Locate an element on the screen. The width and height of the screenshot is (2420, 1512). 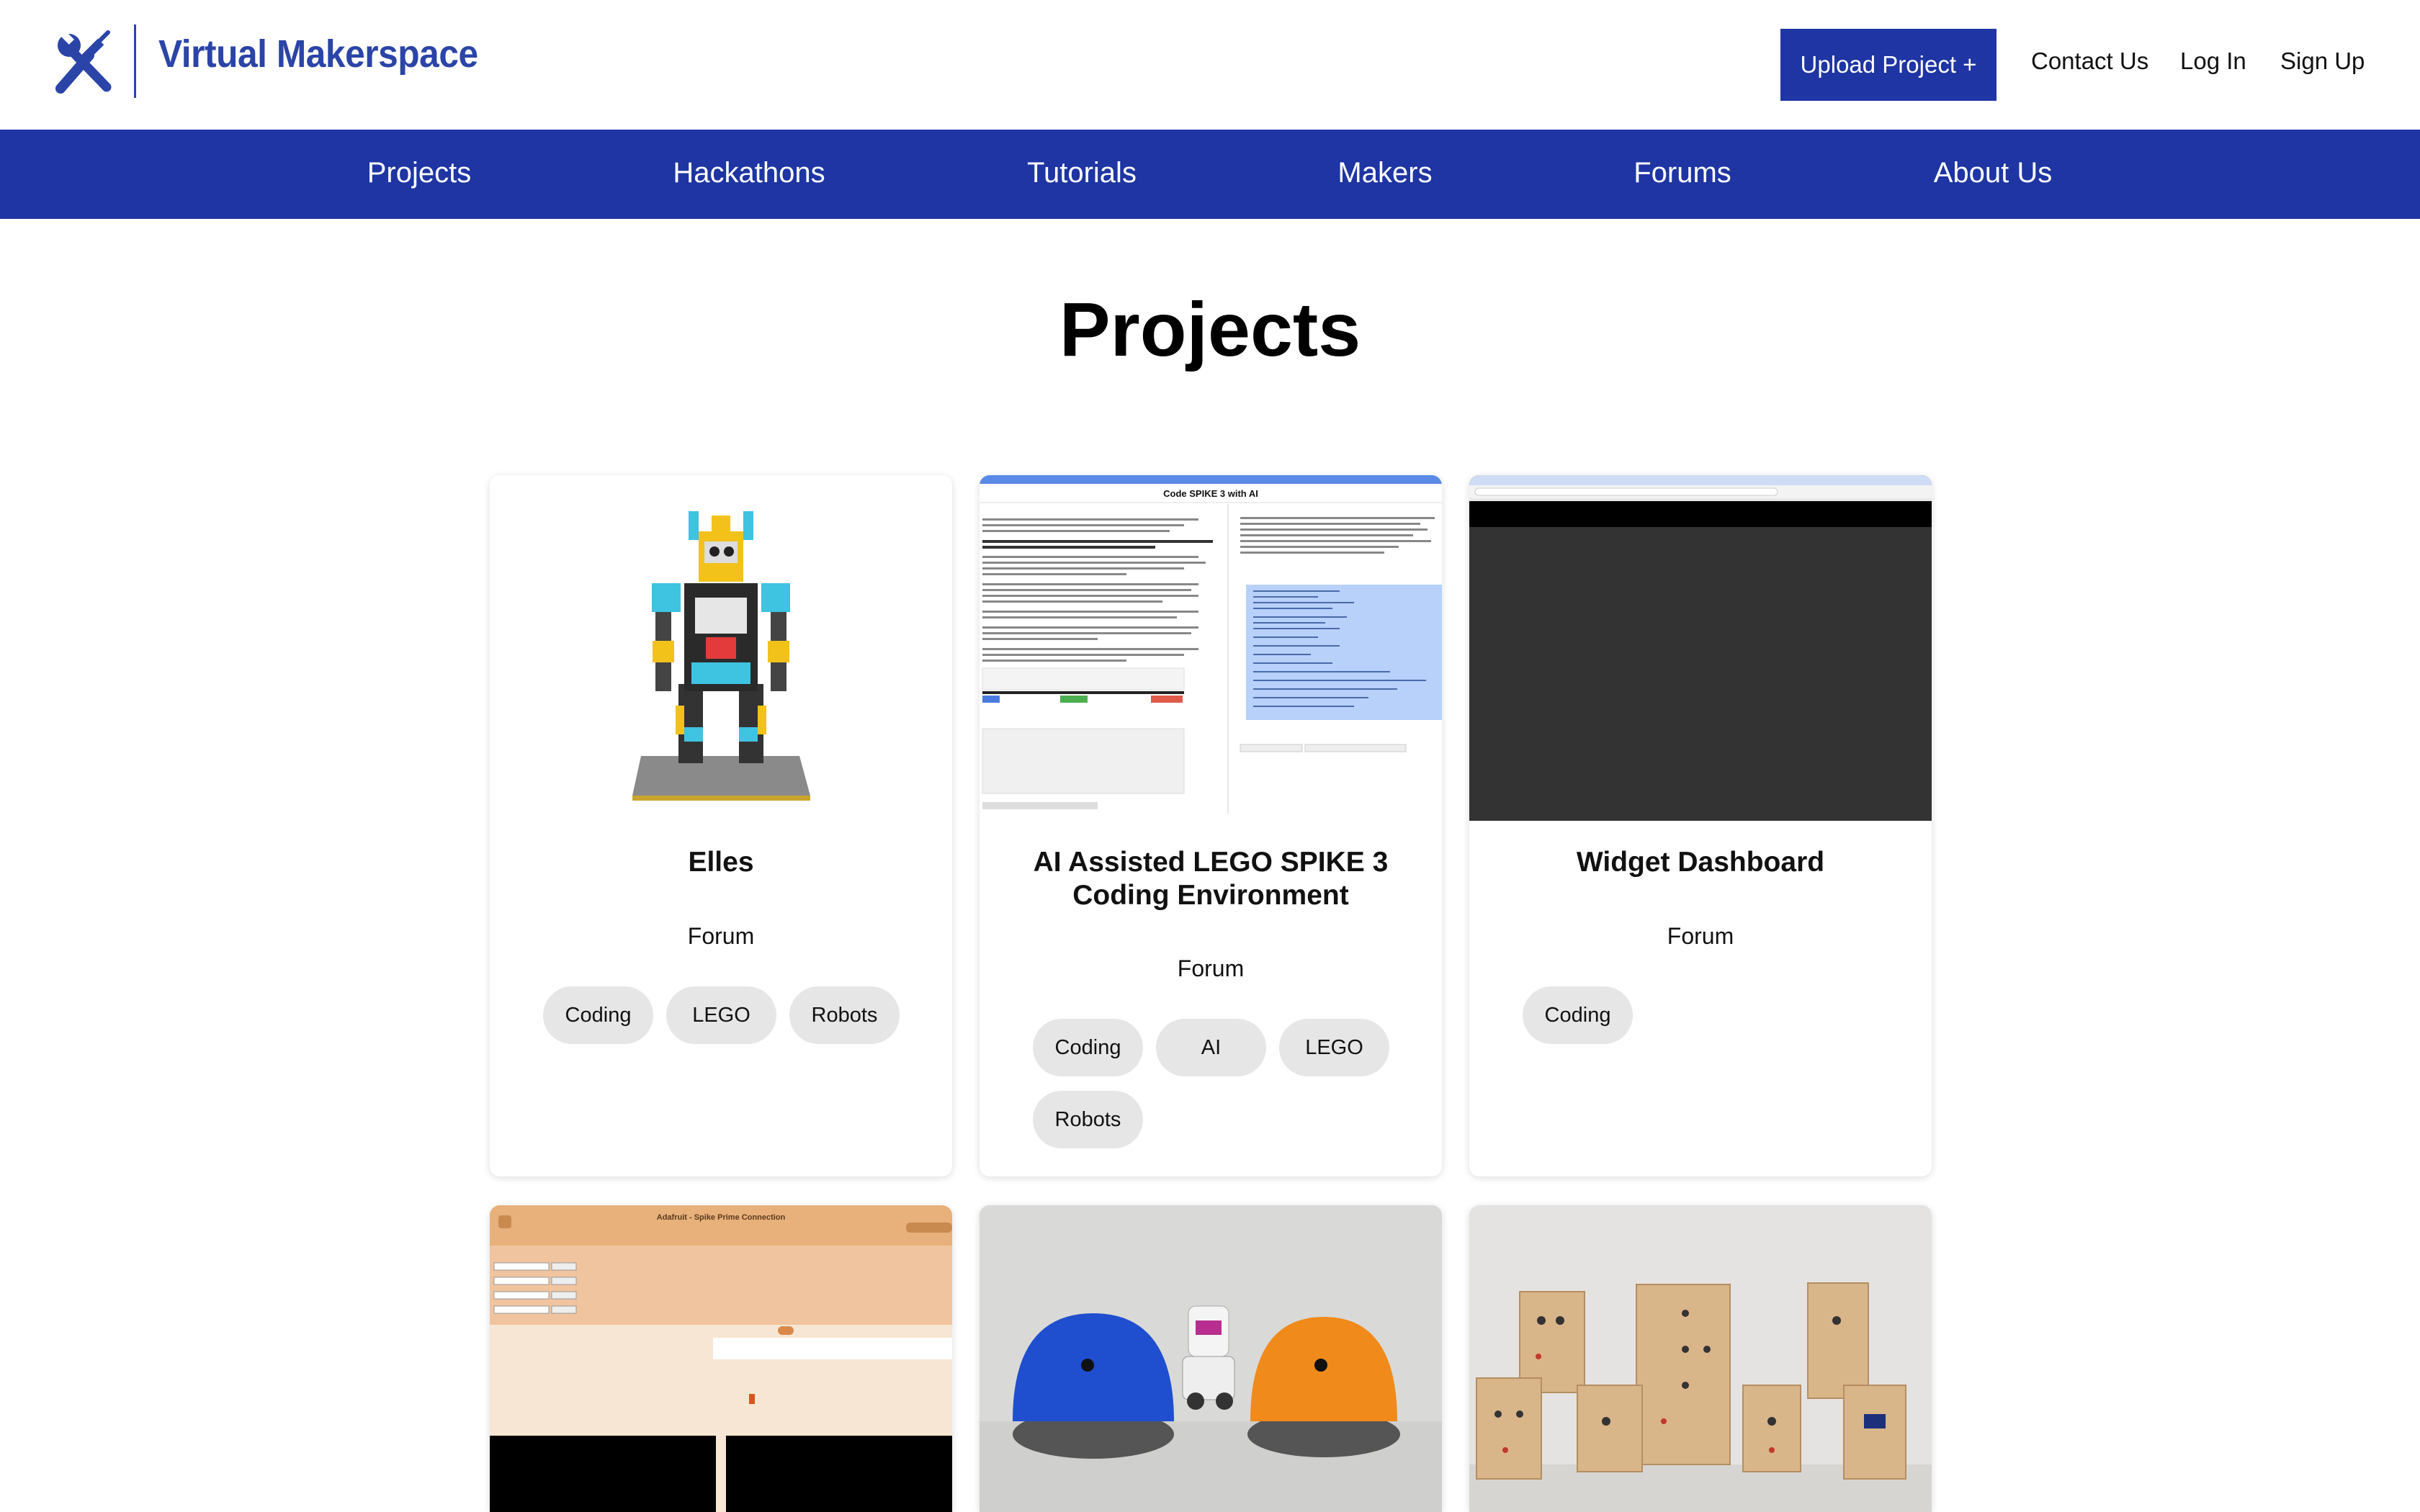
screenshot-header: Adafruit - Spike Prime Connection is located at coordinates (721, 1217).